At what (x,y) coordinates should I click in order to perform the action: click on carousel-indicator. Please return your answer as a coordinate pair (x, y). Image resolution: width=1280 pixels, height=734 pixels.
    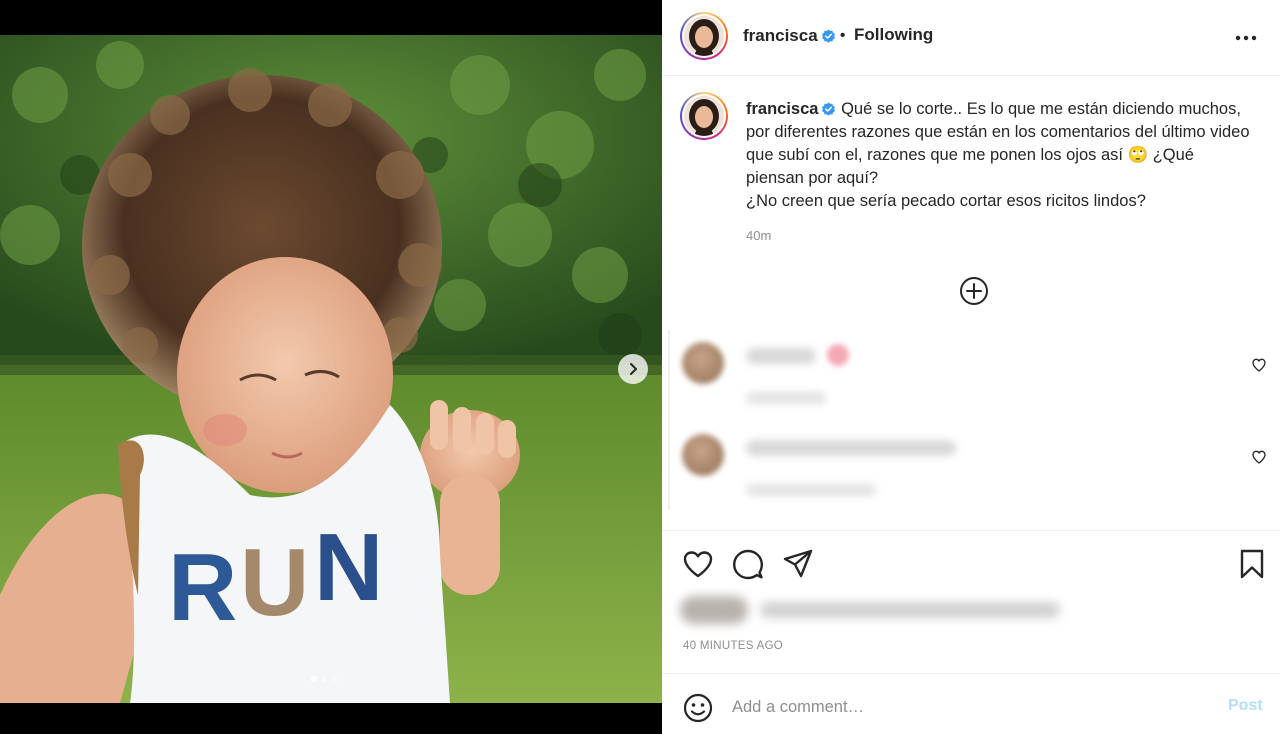
    Looking at the image, I should click on (324, 679).